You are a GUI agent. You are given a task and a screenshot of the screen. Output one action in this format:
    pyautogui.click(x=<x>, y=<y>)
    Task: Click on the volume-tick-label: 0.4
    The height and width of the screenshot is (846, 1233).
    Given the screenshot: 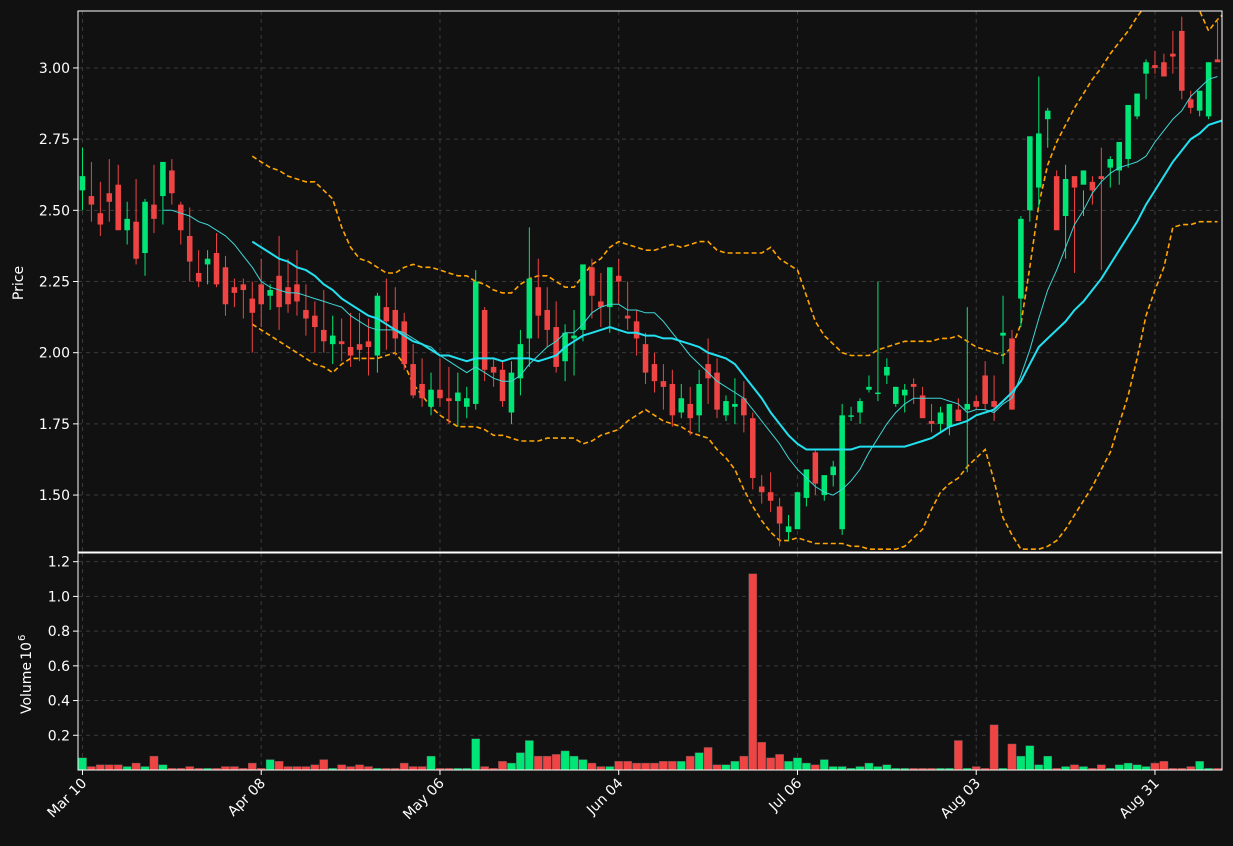 What is the action you would take?
    pyautogui.click(x=59, y=702)
    